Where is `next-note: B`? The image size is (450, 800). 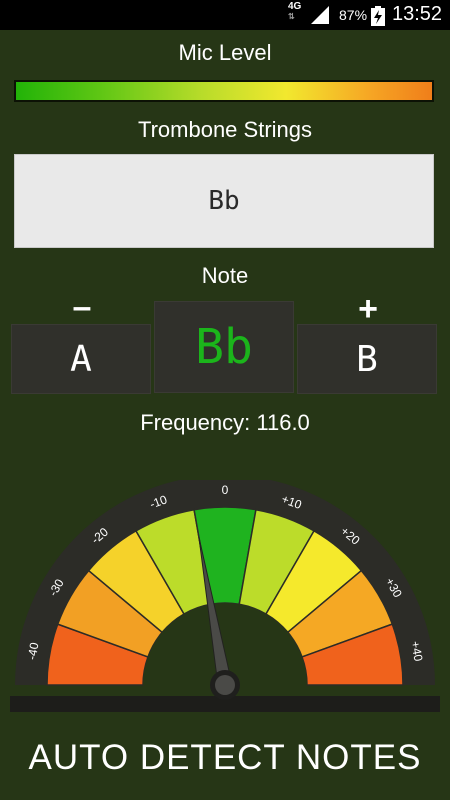
next-note: B is located at coordinates (367, 359).